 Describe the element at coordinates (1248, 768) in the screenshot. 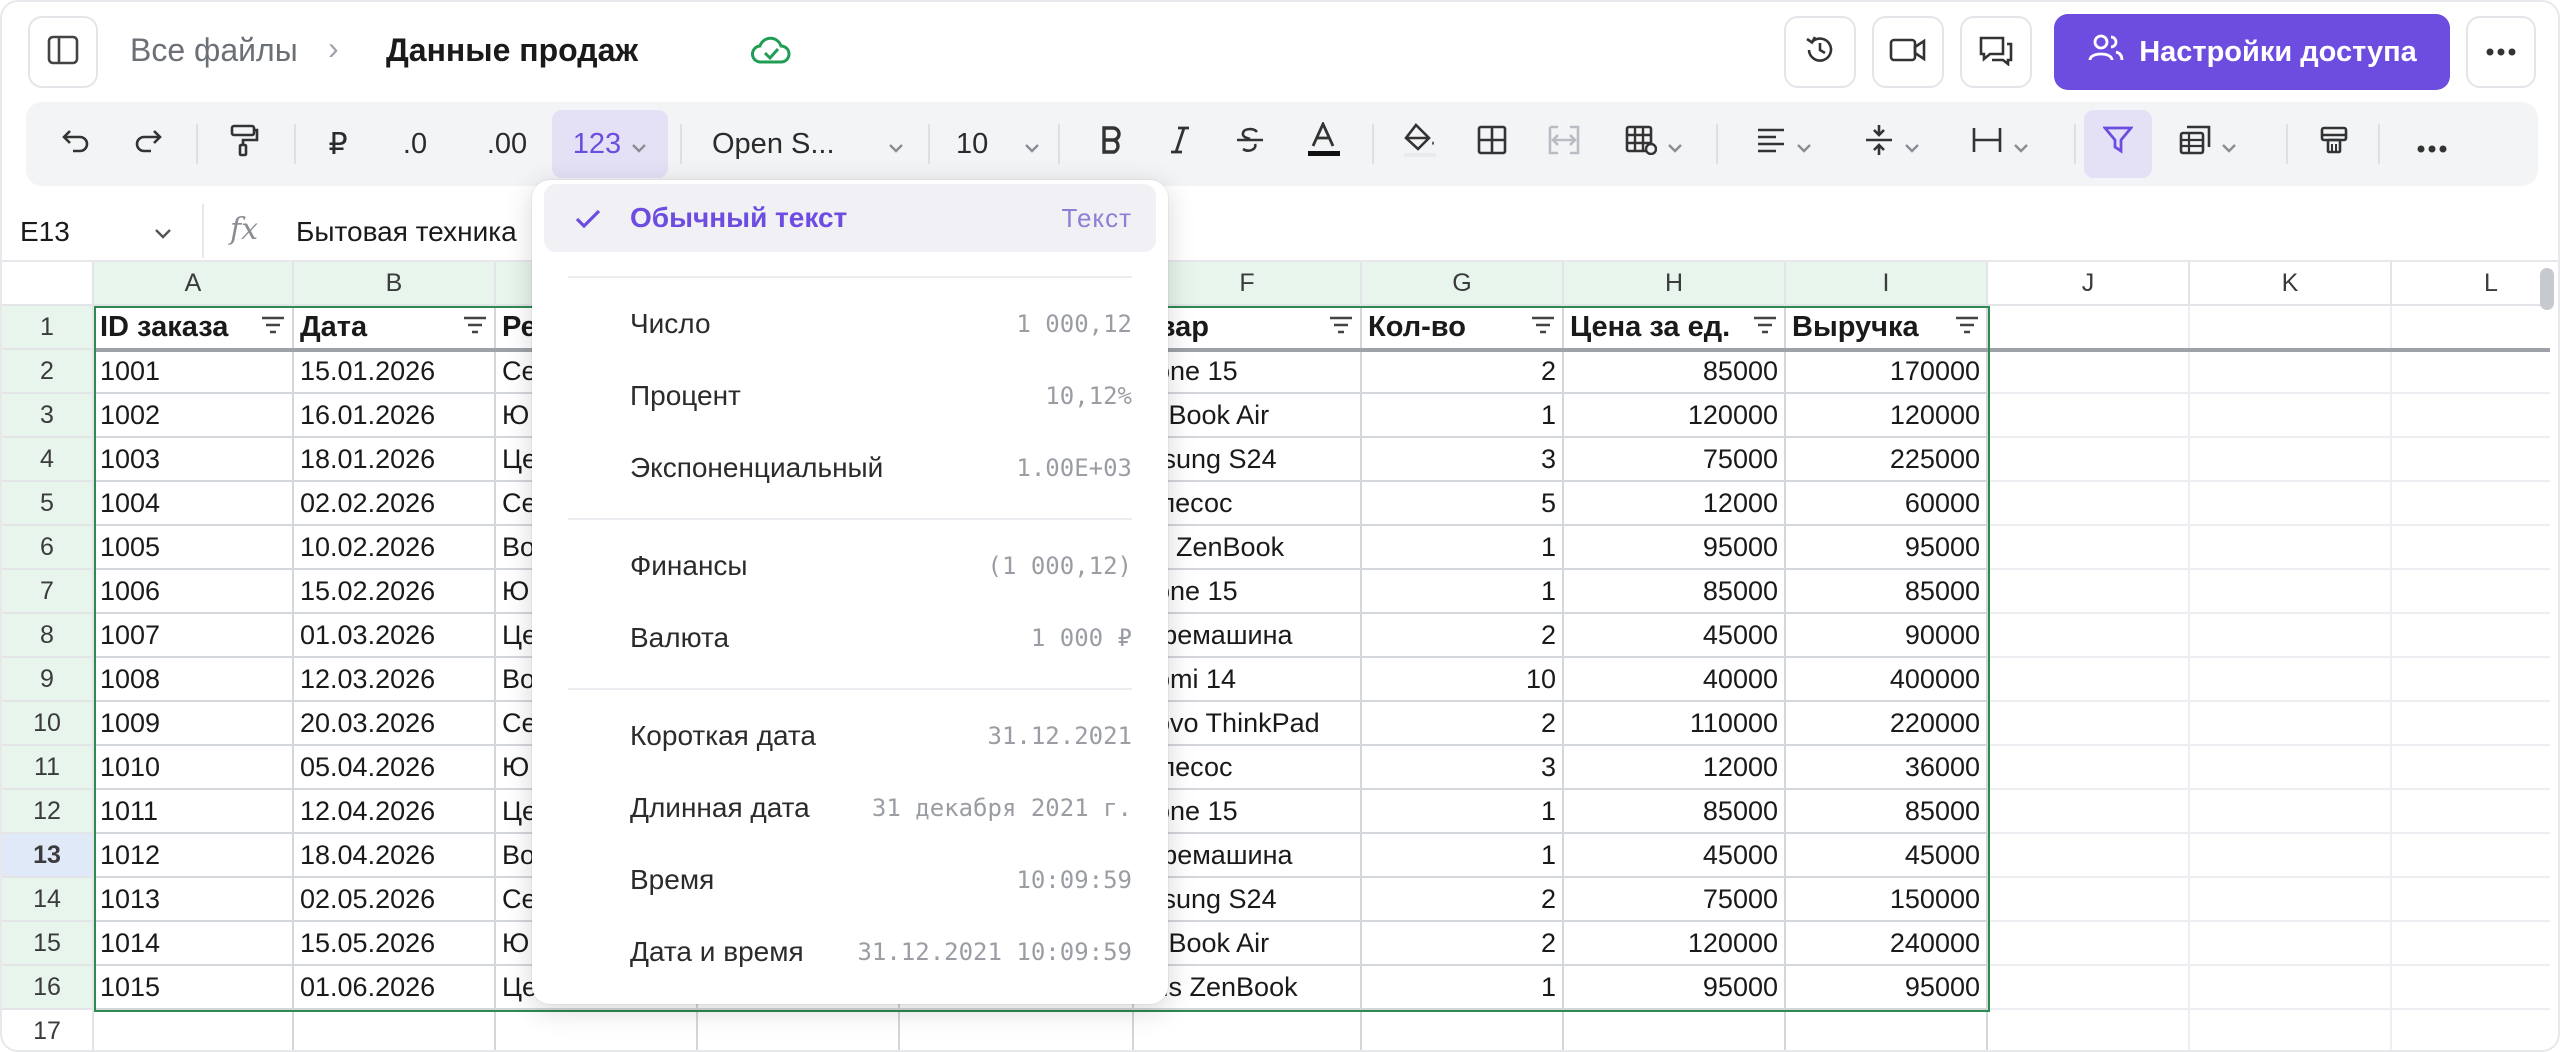

I see `cell-f11: ылесос` at that location.